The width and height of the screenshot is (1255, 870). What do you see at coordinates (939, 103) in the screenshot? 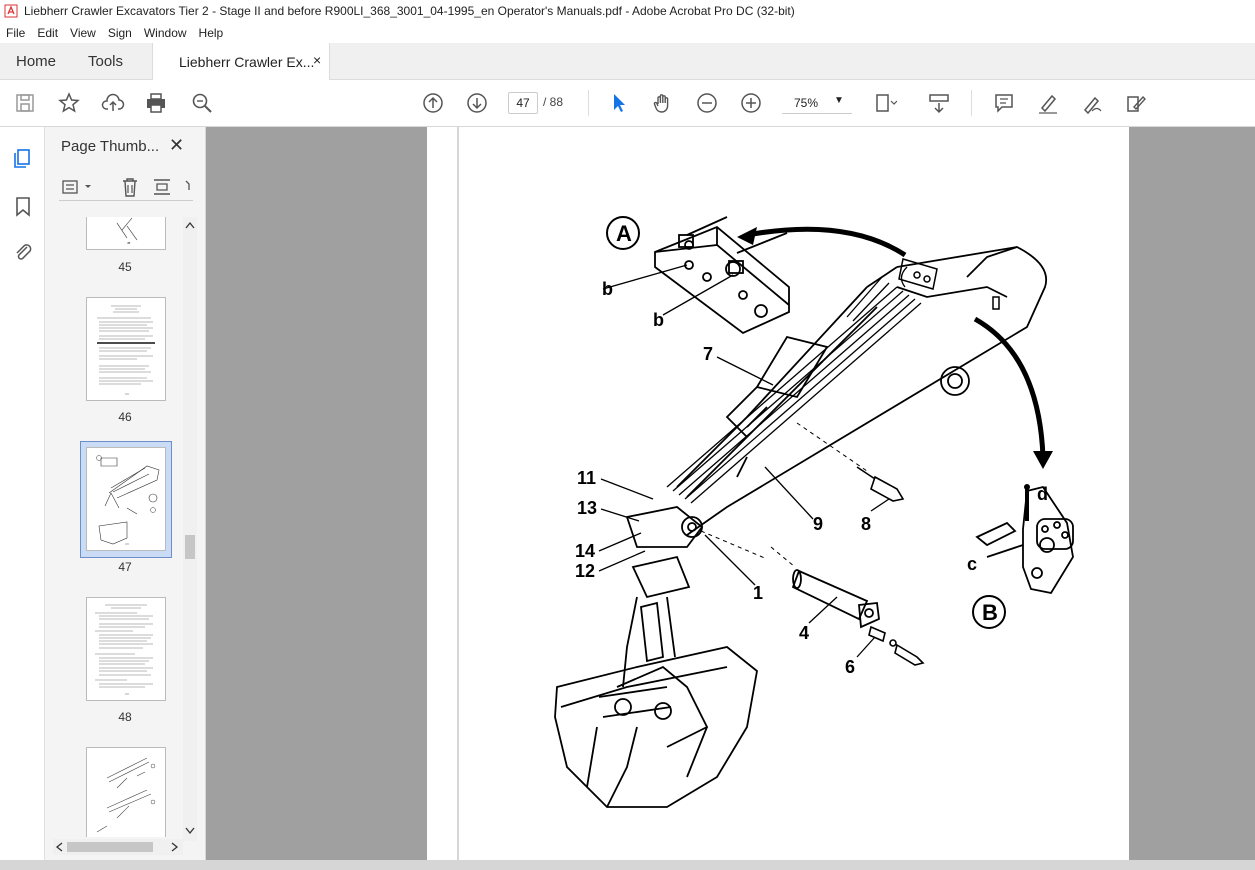
I see `scroll-mode-icon` at bounding box center [939, 103].